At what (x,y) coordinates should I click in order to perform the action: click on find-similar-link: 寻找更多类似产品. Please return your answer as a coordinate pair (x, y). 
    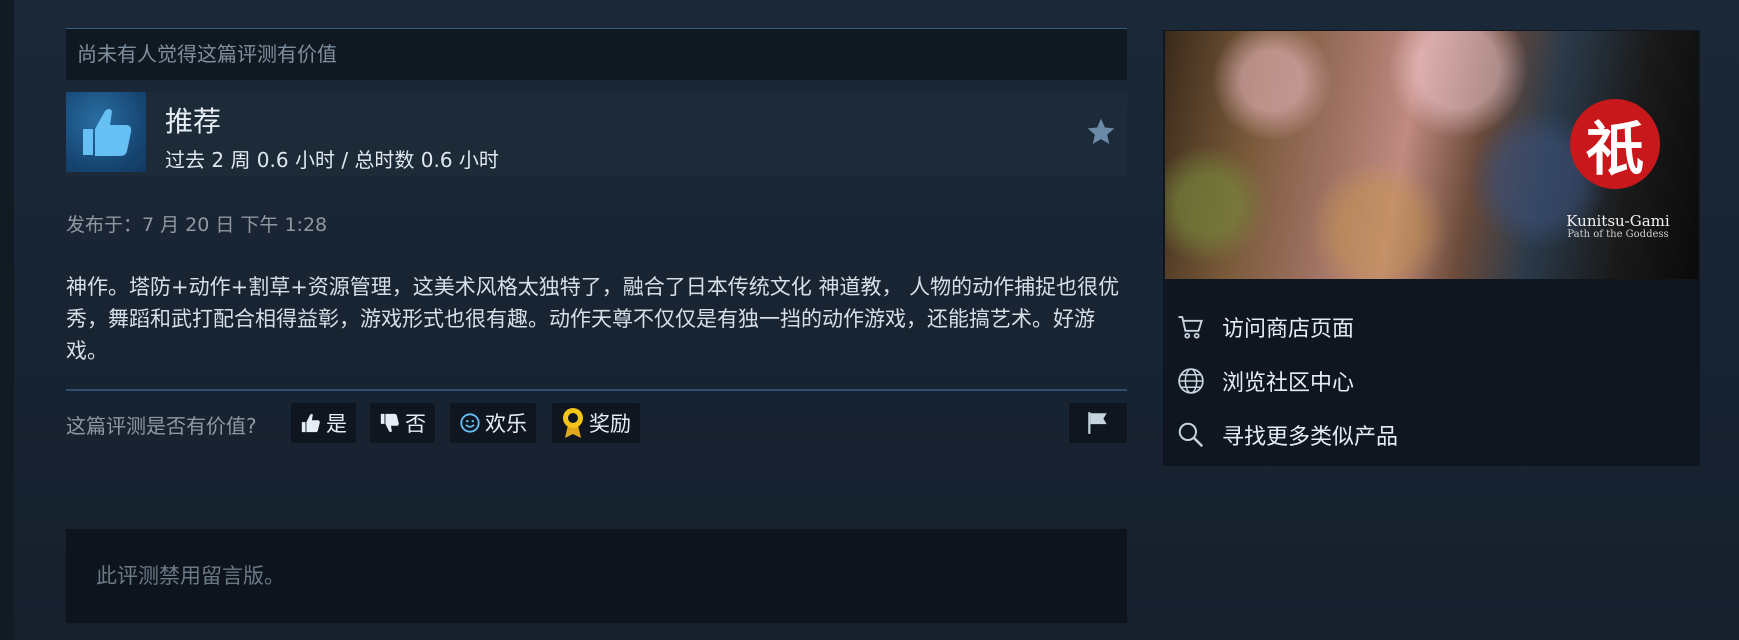
    Looking at the image, I should click on (1431, 435).